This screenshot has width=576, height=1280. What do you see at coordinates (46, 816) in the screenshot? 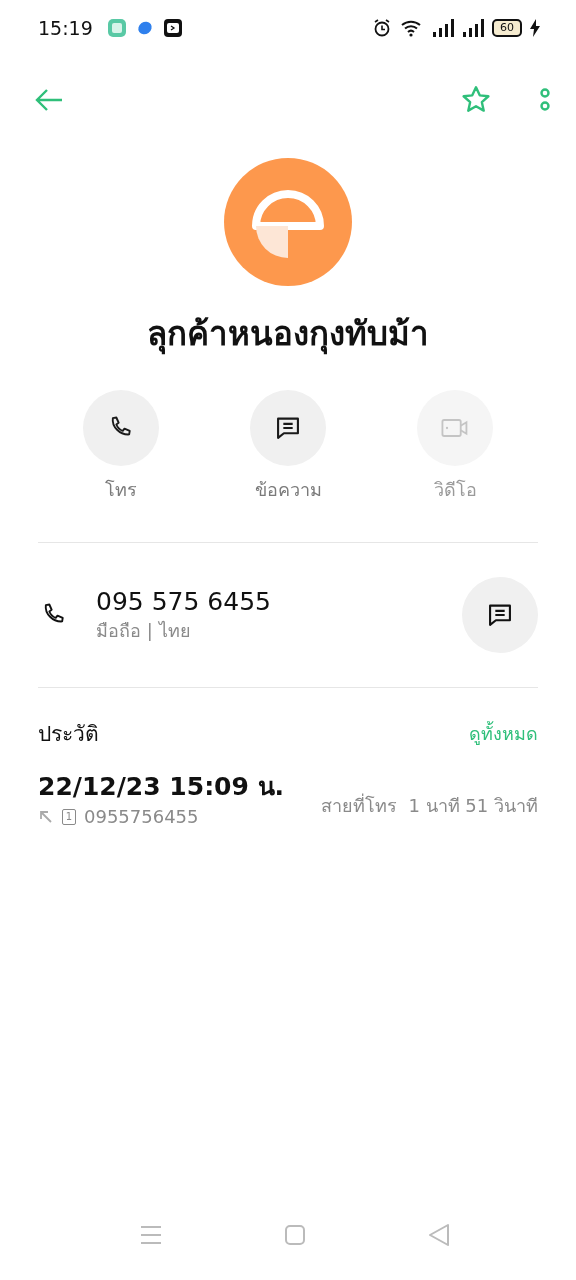
I see `outgoing-arrow-icon` at bounding box center [46, 816].